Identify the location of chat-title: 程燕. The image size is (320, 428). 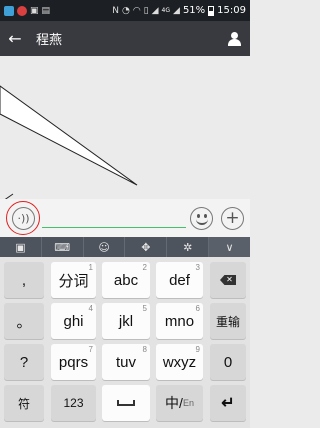
(49, 40).